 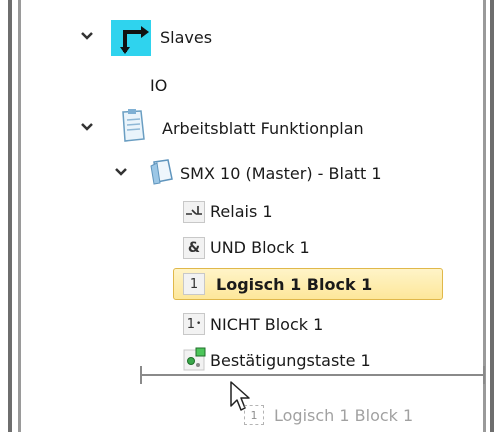 I want to click on tree-item-bestaetigungstaste-1: Bestätigungstaste 1, so click(x=290, y=360).